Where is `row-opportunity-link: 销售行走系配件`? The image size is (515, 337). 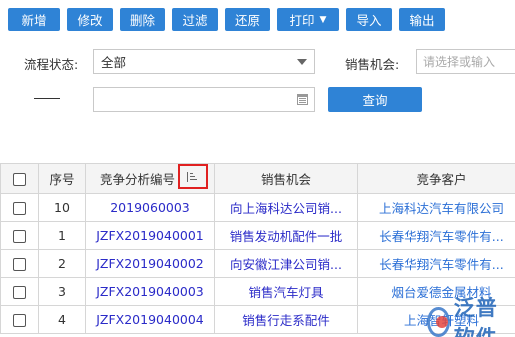
row-opportunity-link: 销售行走系配件 is located at coordinates (286, 319).